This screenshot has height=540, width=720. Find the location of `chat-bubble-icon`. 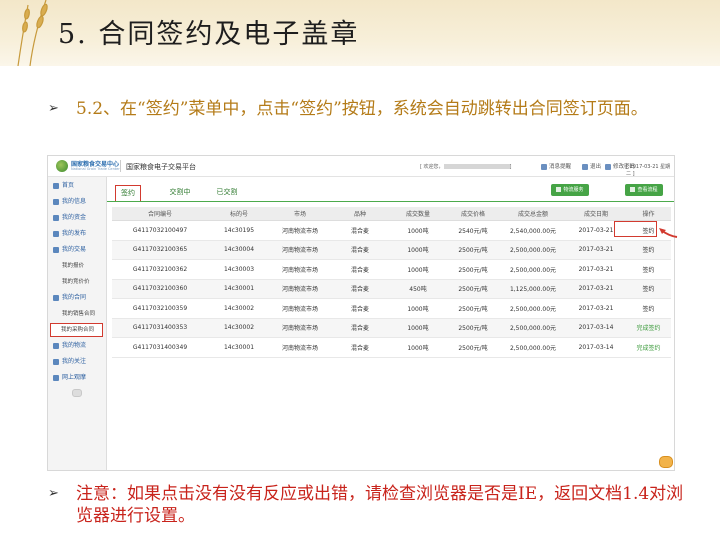

chat-bubble-icon is located at coordinates (666, 462).